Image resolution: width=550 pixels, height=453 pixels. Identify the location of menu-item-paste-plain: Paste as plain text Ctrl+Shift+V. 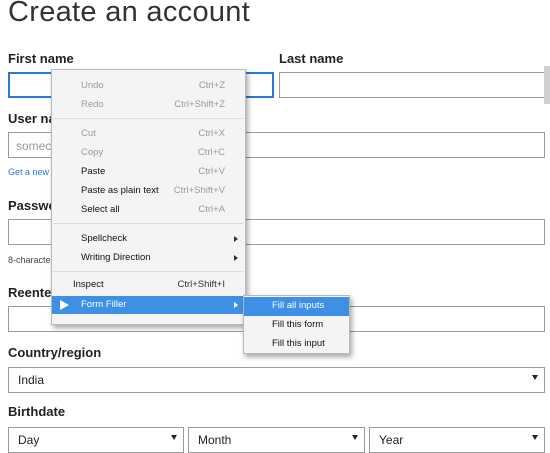
(148, 191).